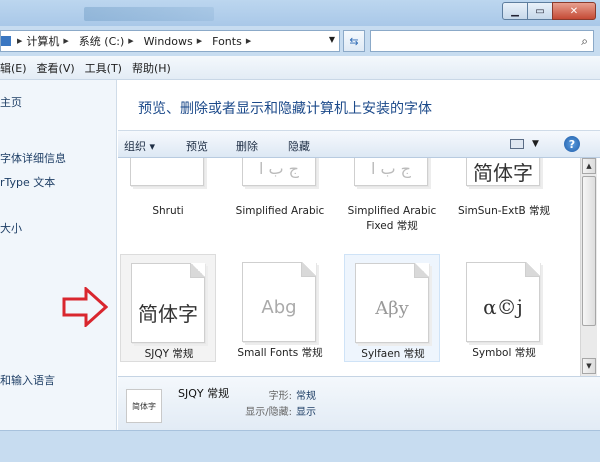  I want to click on preview-button: 预览, so click(197, 146).